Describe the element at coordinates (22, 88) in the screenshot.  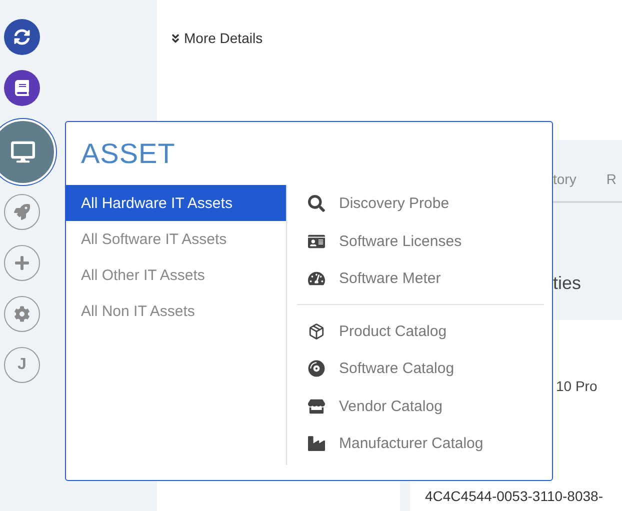
I see `book-icon` at that location.